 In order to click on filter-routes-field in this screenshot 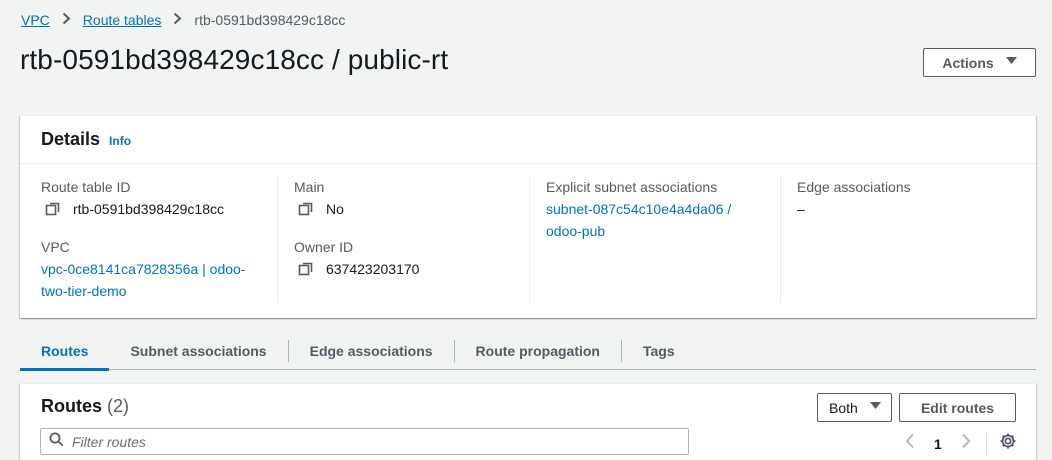, I will do `click(364, 441)`.